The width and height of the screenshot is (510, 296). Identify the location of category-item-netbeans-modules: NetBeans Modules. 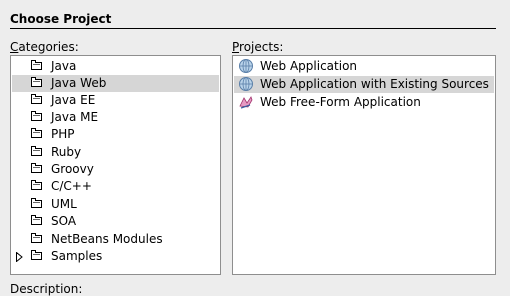
(115, 239).